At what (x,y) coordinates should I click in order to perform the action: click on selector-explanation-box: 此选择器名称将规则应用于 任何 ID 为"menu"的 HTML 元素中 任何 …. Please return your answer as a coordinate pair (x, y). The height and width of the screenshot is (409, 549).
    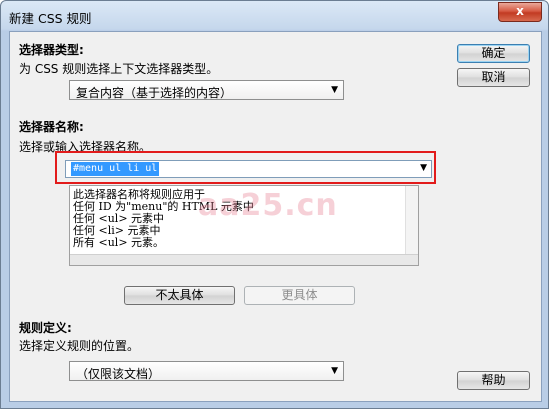
    Looking at the image, I should click on (244, 225).